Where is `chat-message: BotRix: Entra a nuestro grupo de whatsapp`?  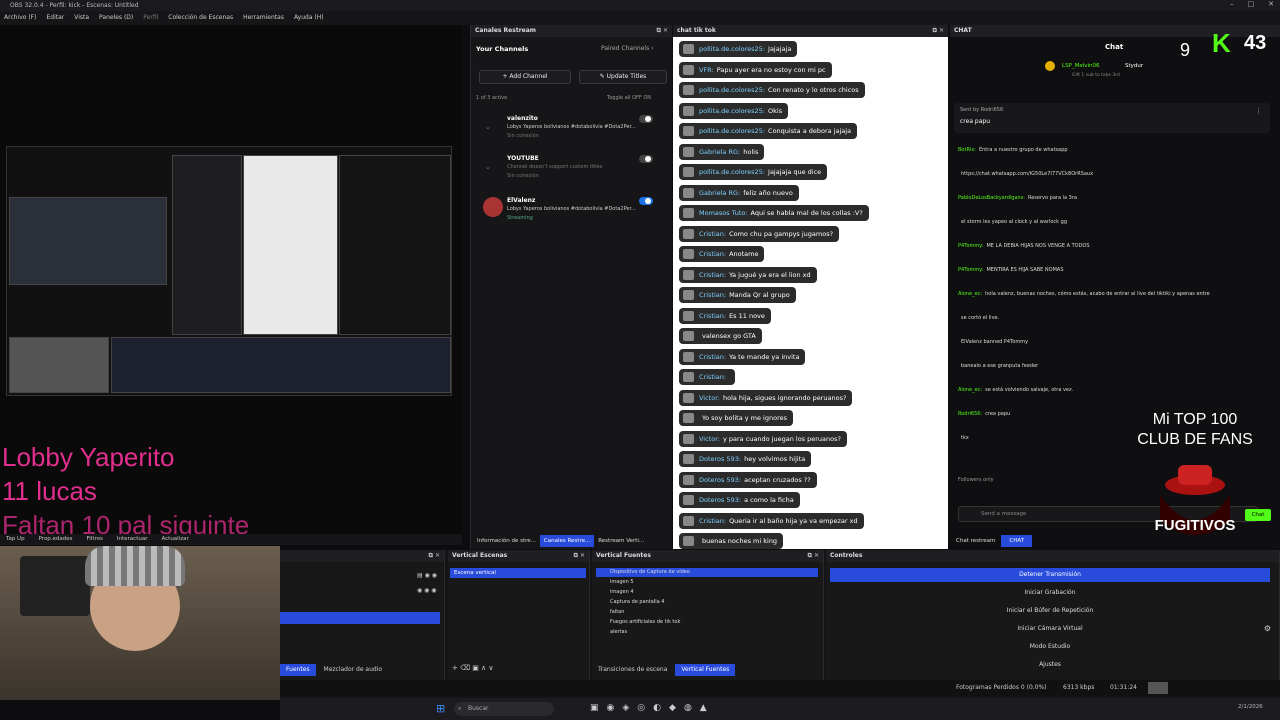
chat-message: BotRix: Entra a nuestro grupo de whatsapp is located at coordinates (1013, 150).